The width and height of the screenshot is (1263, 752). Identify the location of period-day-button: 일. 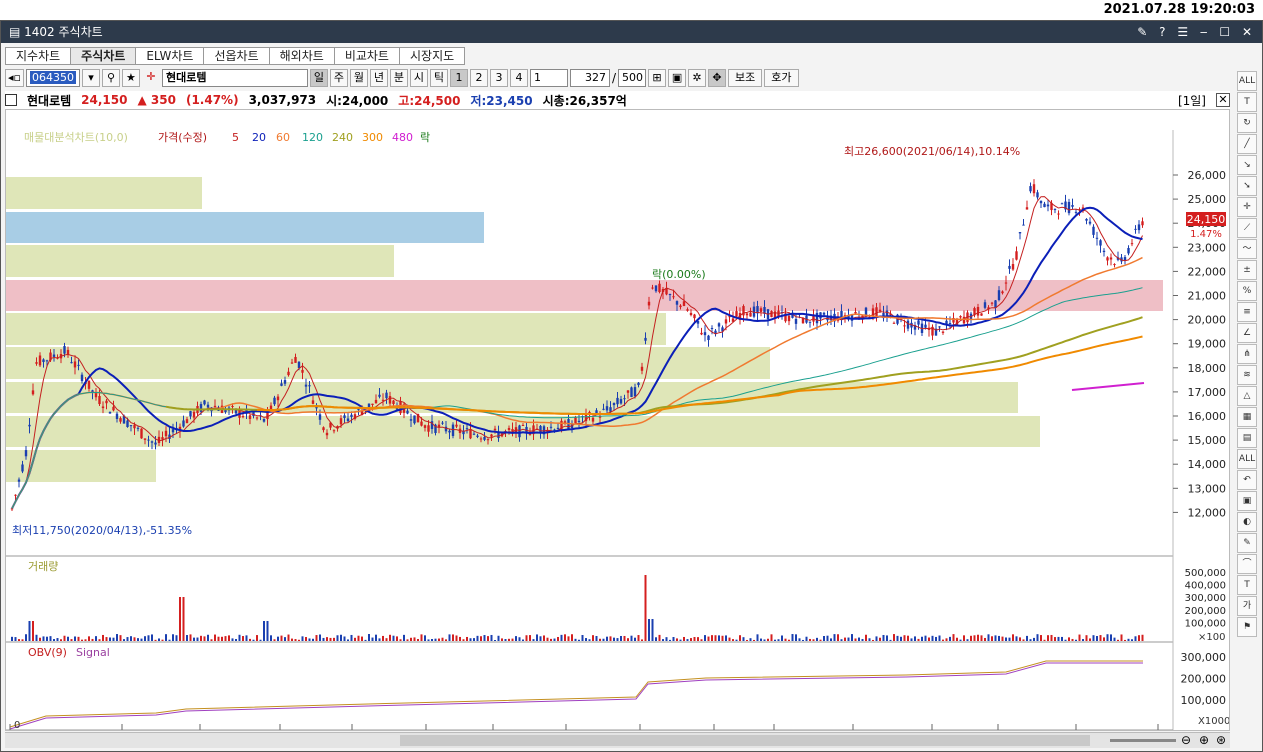
(318, 78).